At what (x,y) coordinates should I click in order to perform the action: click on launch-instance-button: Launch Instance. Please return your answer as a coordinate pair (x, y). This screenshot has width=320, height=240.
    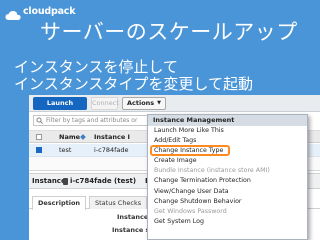
    Looking at the image, I should click on (60, 108).